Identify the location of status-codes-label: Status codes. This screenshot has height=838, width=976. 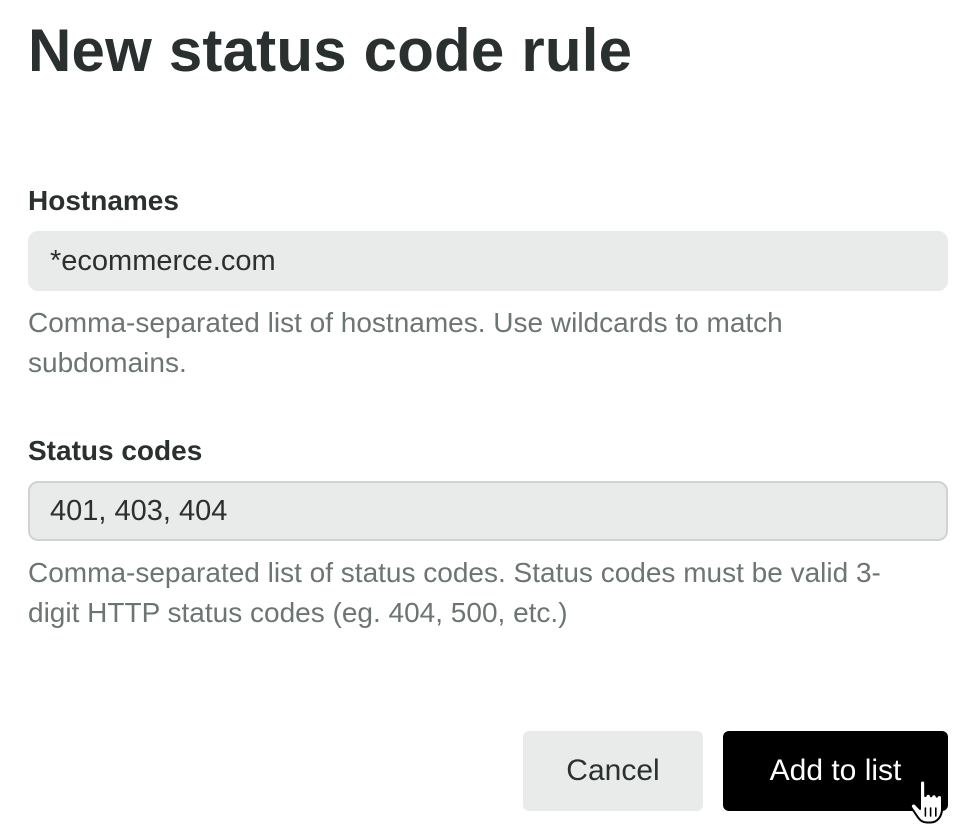
(115, 450).